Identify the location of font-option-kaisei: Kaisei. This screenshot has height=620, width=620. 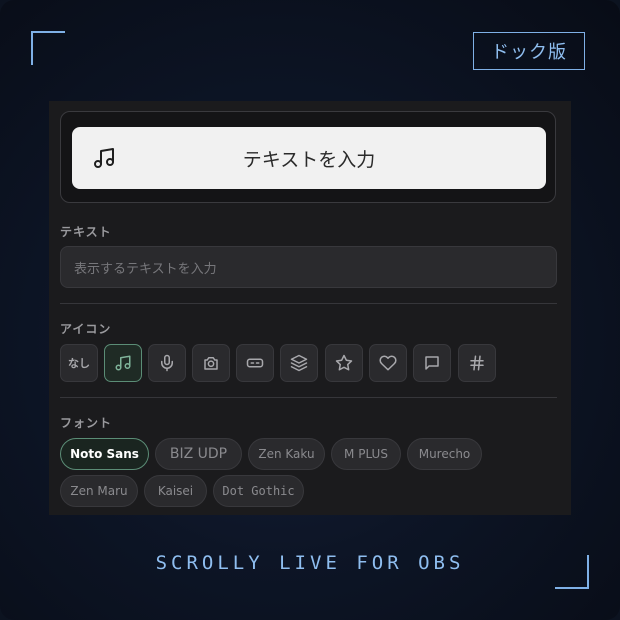
(175, 491).